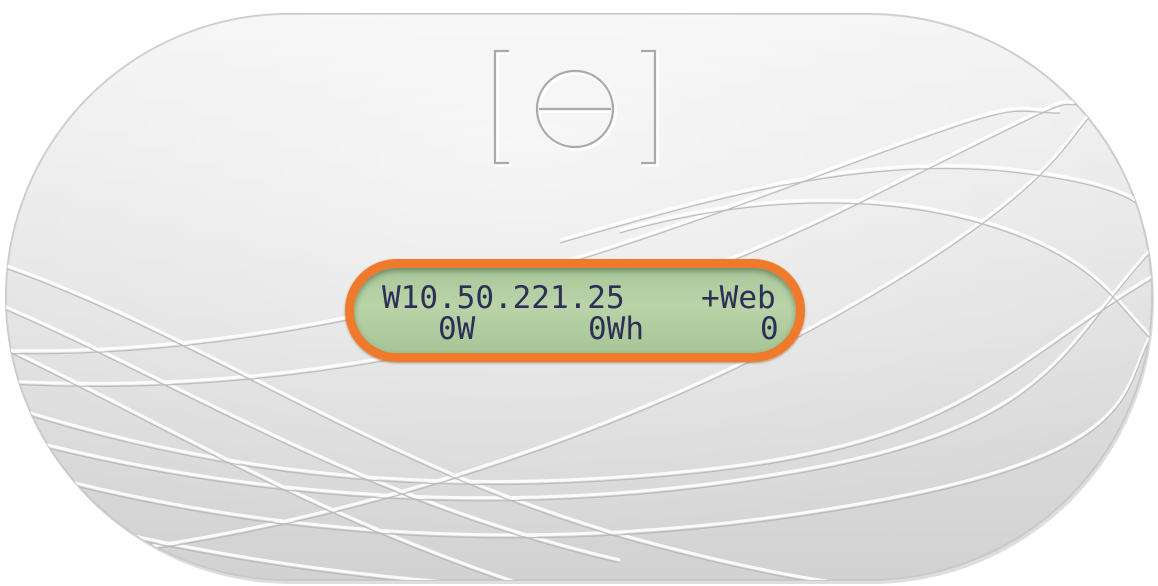 The width and height of the screenshot is (1158, 586). What do you see at coordinates (584, 329) in the screenshot?
I see `lcd-line-2: 0W 0Wh 0` at bounding box center [584, 329].